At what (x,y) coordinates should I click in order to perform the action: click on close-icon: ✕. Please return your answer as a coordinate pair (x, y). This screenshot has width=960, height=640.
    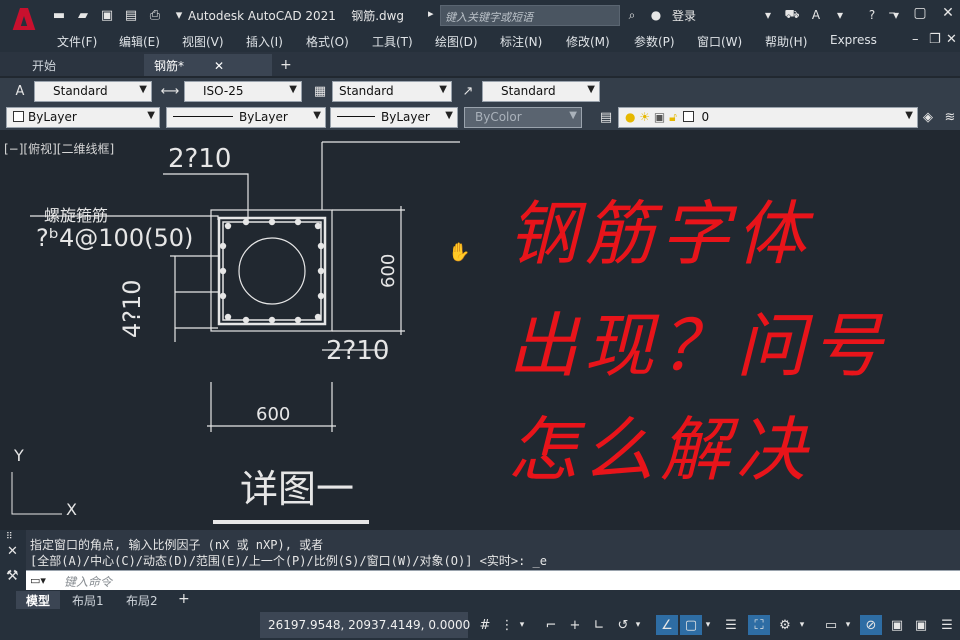
    Looking at the image, I should click on (948, 13).